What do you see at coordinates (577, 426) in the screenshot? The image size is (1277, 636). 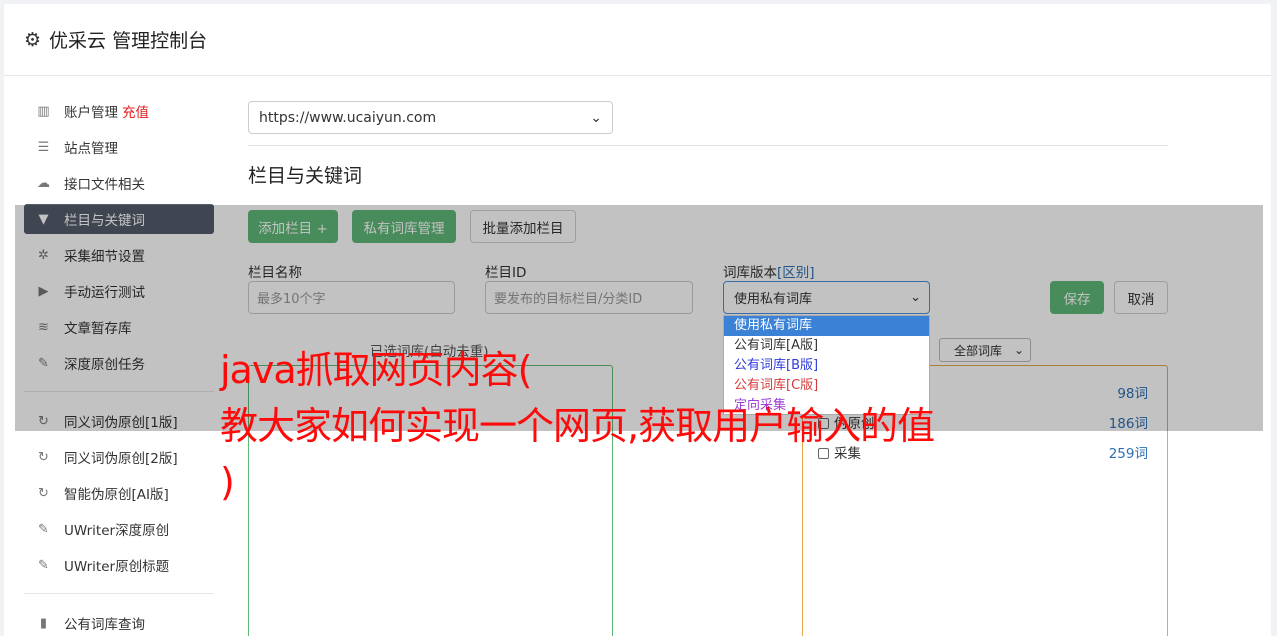 I see `watermark-line: 教大家如何实现一个网页,获取用户输入的值` at bounding box center [577, 426].